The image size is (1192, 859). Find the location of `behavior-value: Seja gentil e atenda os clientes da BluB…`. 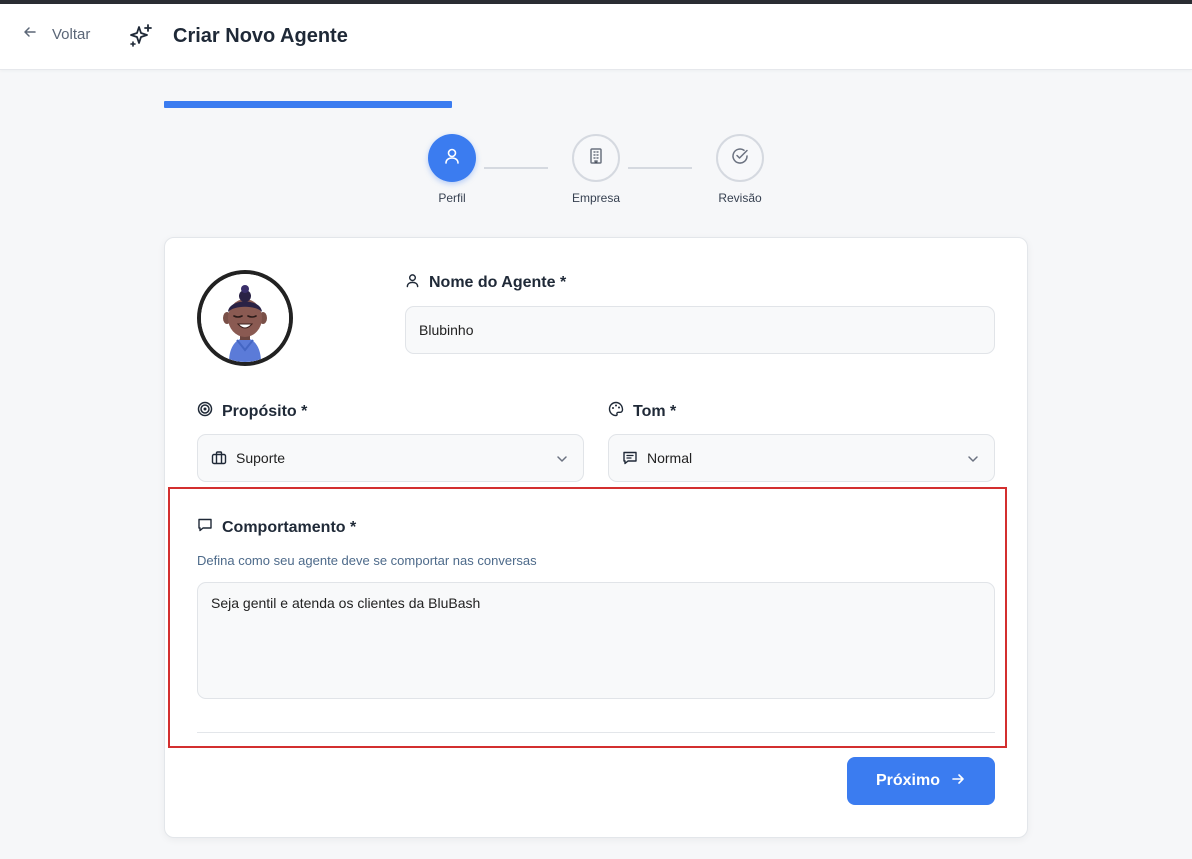

behavior-value: Seja gentil e atenda os clientes da BluB… is located at coordinates (346, 603).